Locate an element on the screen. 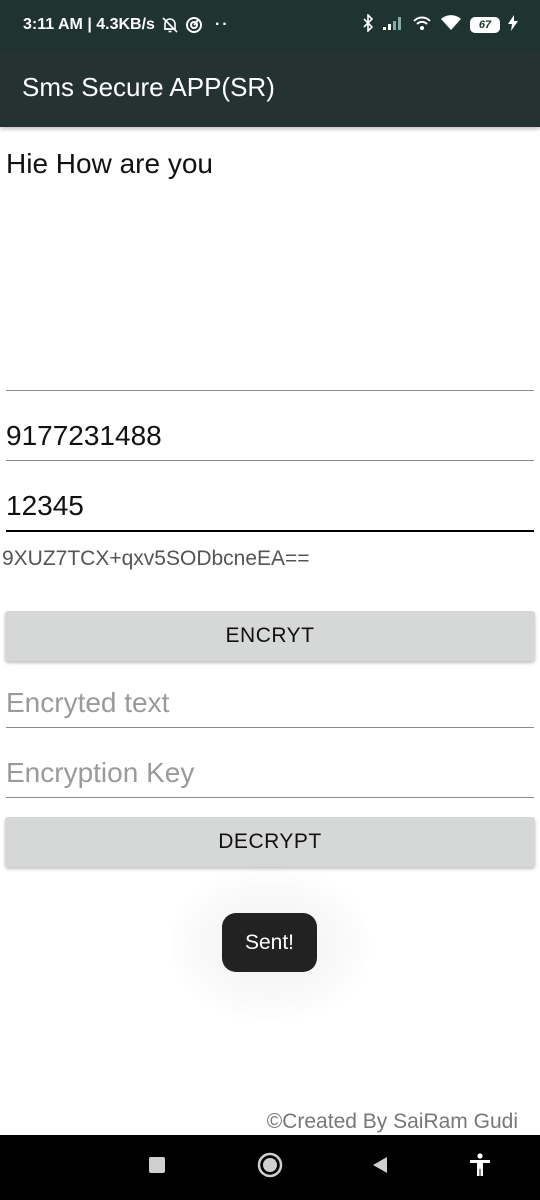 The width and height of the screenshot is (540, 1200). app-bar: Sms Secure APP(SR) is located at coordinates (270, 88).